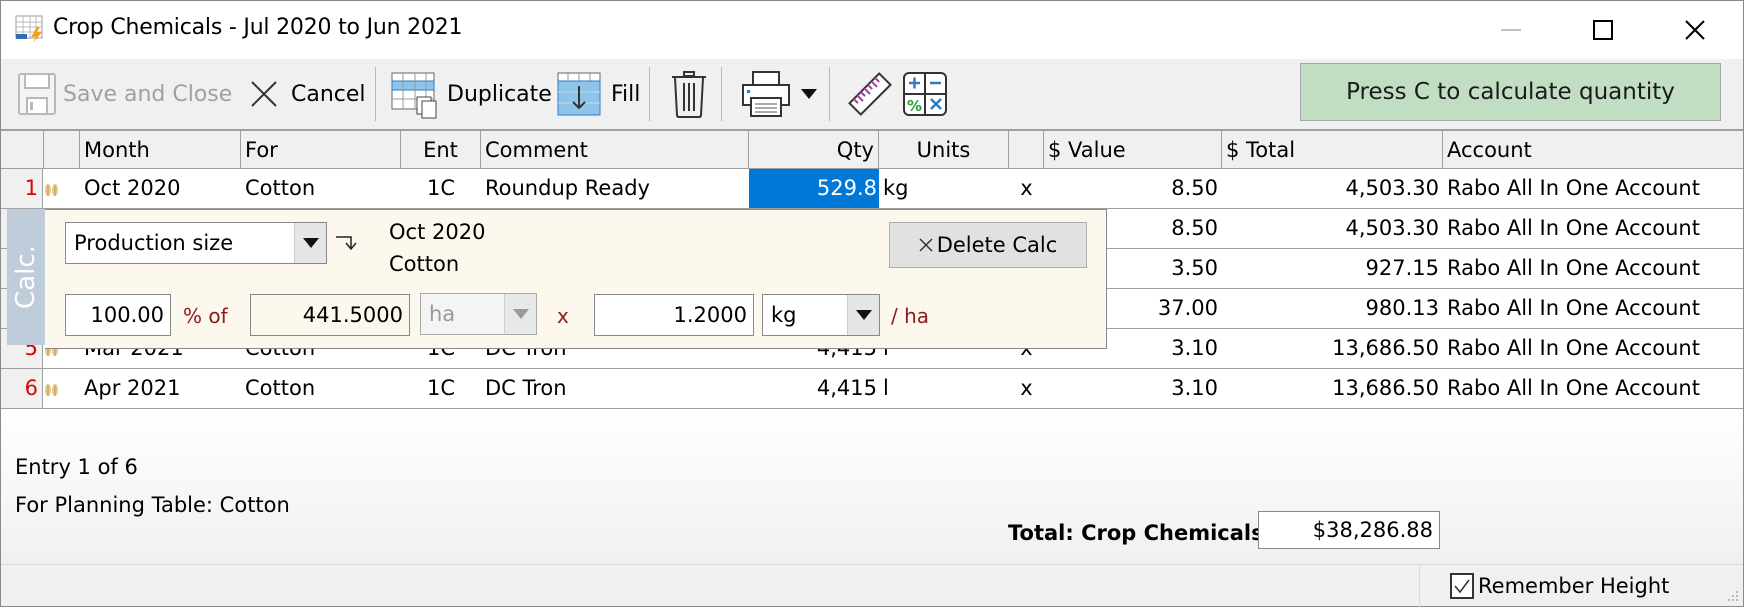 Image resolution: width=1744 pixels, height=607 pixels. What do you see at coordinates (442, 314) in the screenshot?
I see `size-unit-value: ha` at bounding box center [442, 314].